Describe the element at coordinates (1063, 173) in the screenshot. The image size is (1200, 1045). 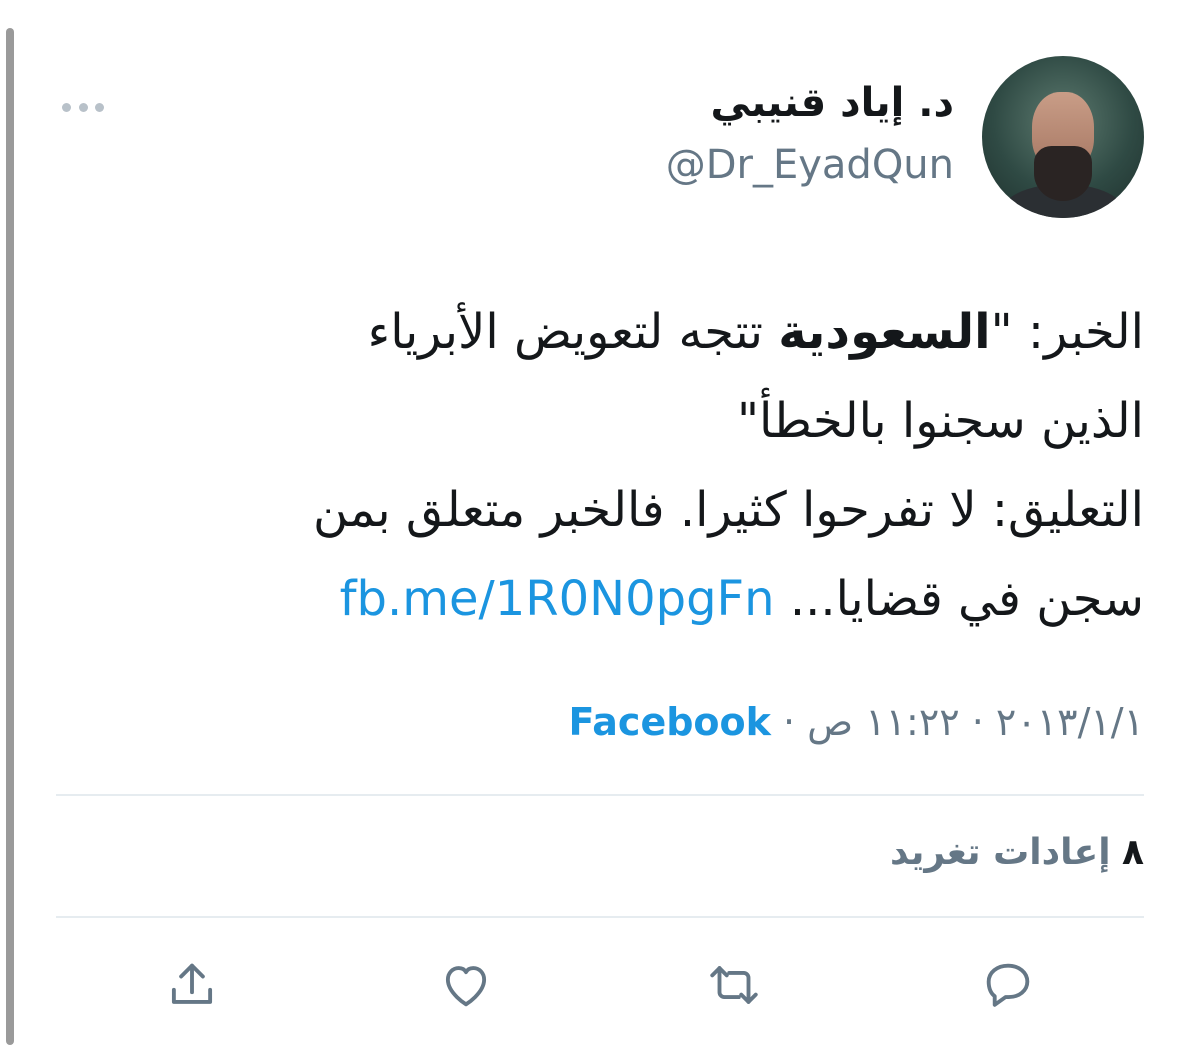
I see `avatar-beard` at that location.